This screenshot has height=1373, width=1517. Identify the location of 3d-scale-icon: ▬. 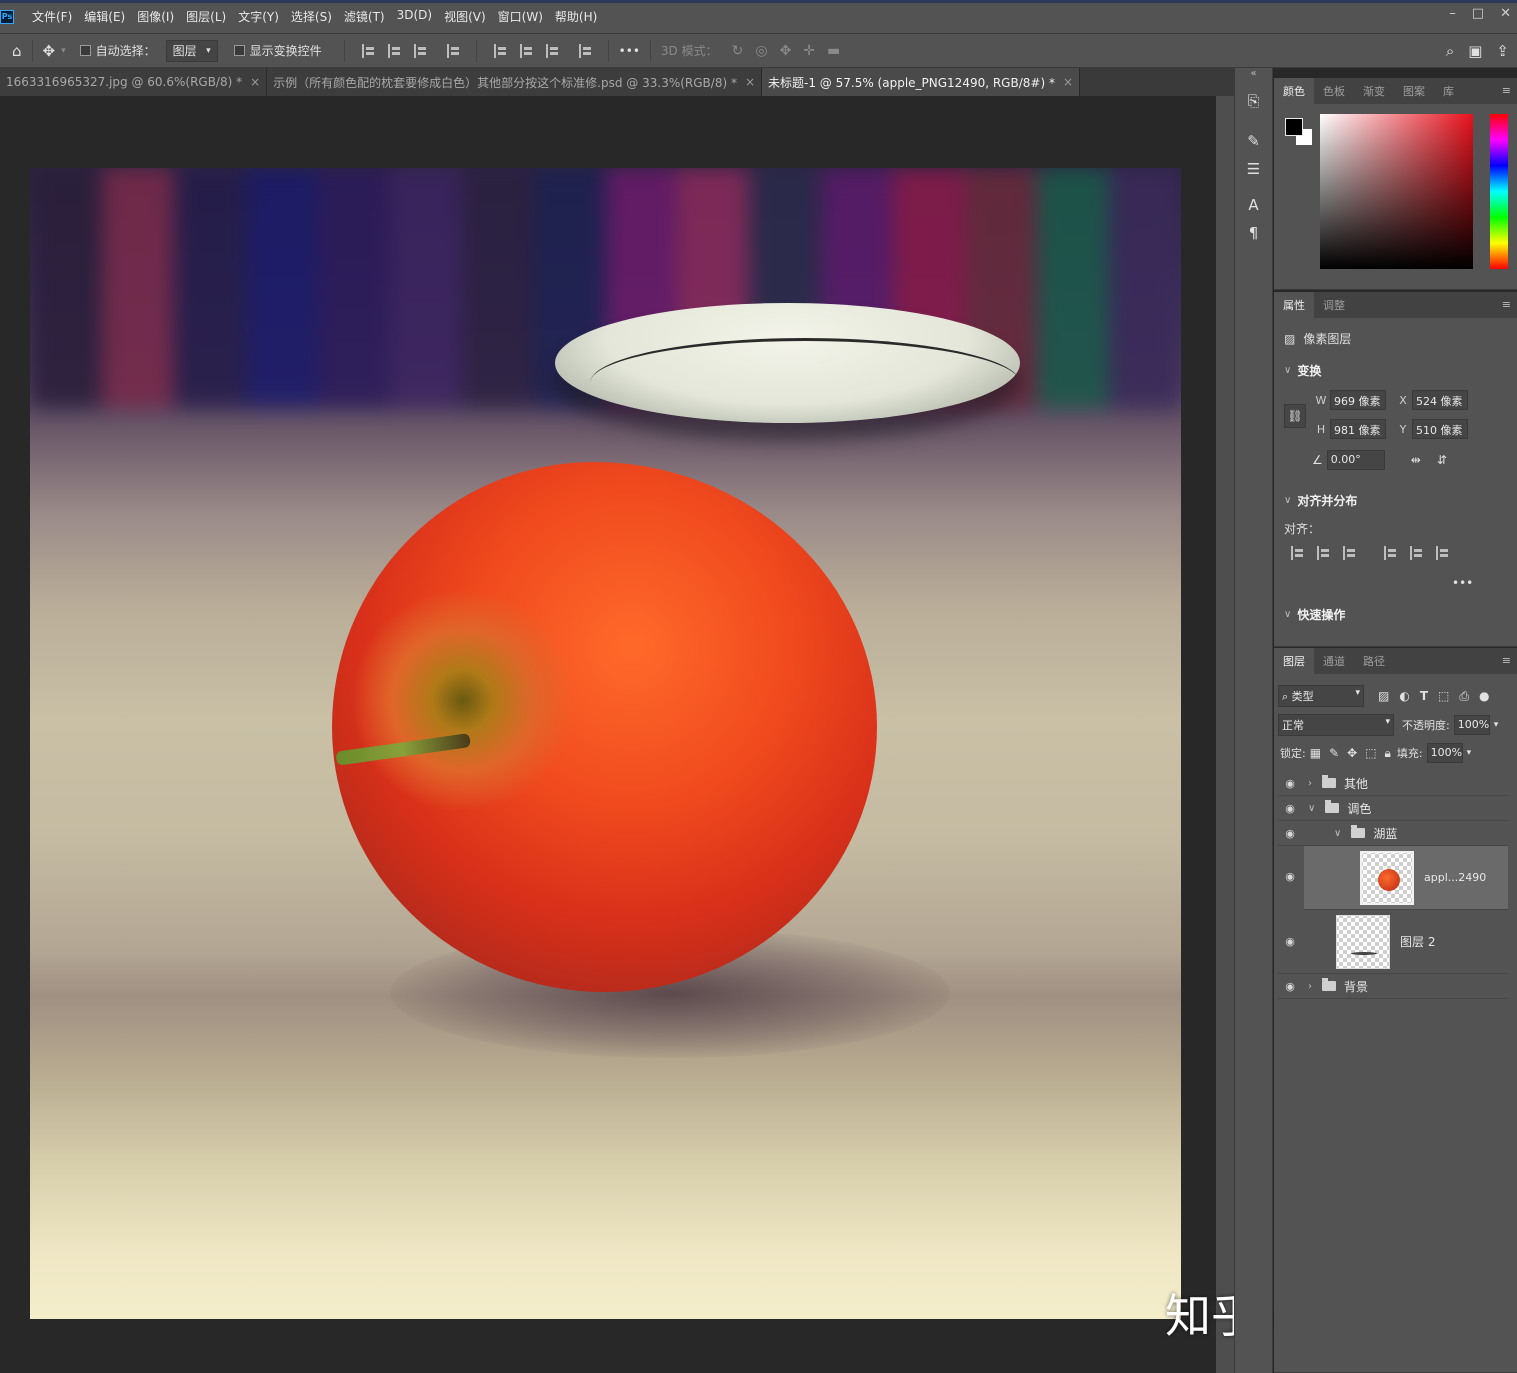
(833, 51).